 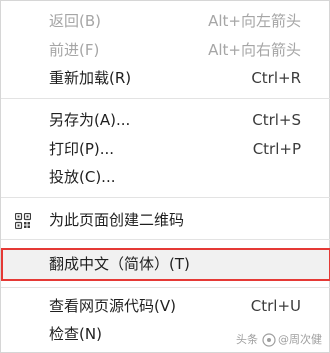 What do you see at coordinates (75, 21) in the screenshot?
I see `menu-item-back-label: 返回(B)` at bounding box center [75, 21].